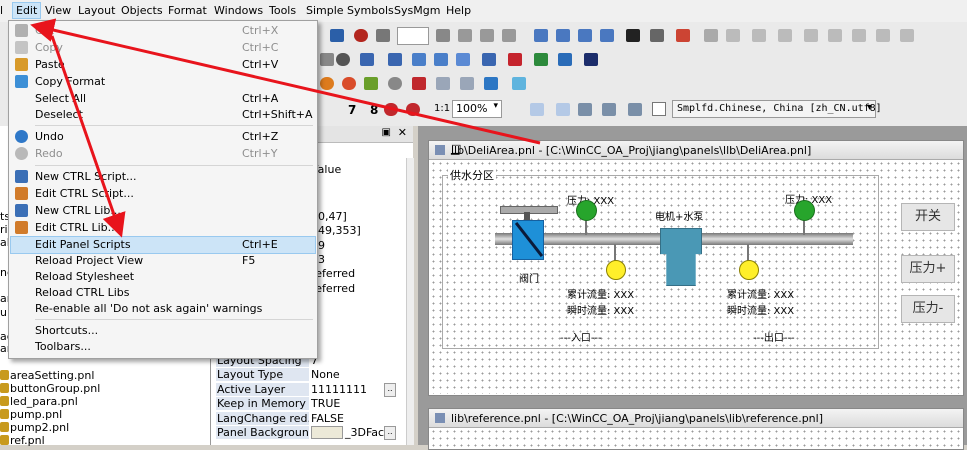 The image size is (967, 450). What do you see at coordinates (163, 82) in the screenshot?
I see `menu-item-copy-format: Copy Format` at bounding box center [163, 82].